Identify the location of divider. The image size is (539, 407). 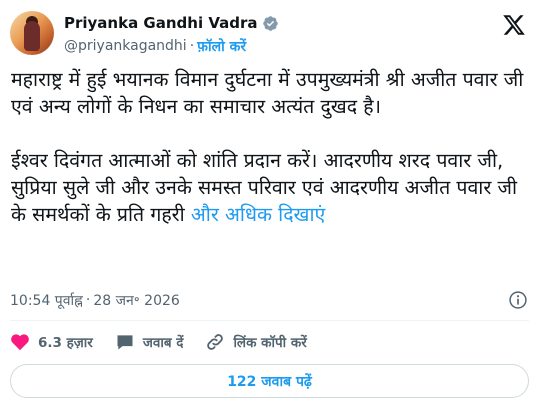
(269, 320).